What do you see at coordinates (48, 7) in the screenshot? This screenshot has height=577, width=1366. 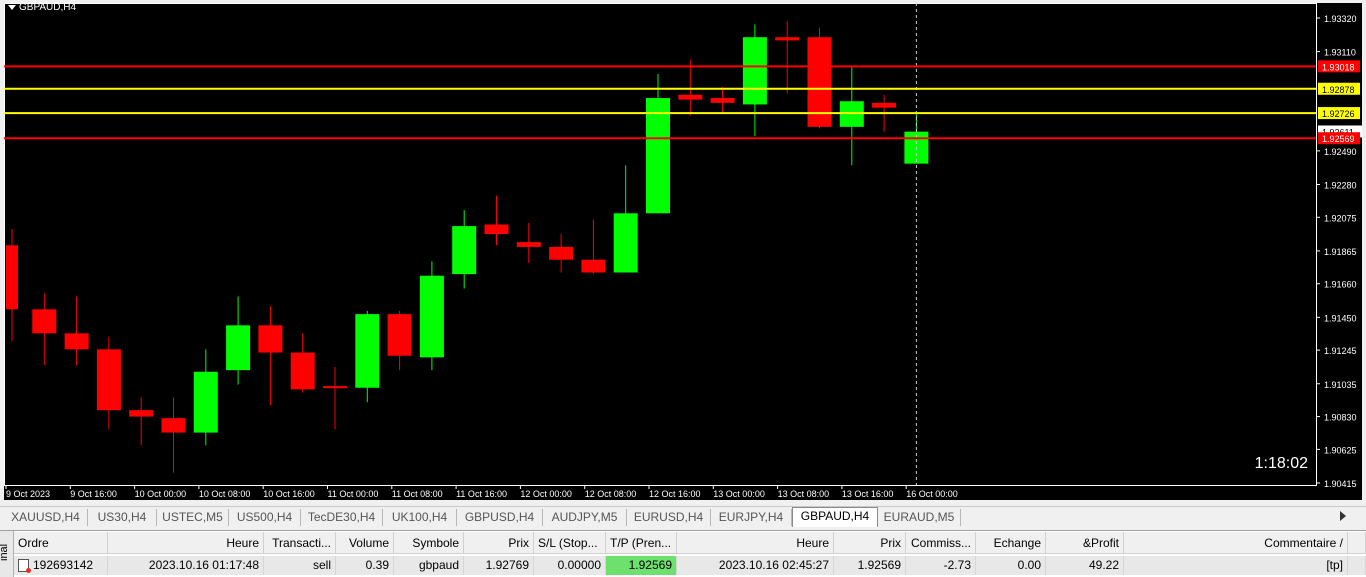 I see `chart-symbol-text: GBPAUD,H4` at bounding box center [48, 7].